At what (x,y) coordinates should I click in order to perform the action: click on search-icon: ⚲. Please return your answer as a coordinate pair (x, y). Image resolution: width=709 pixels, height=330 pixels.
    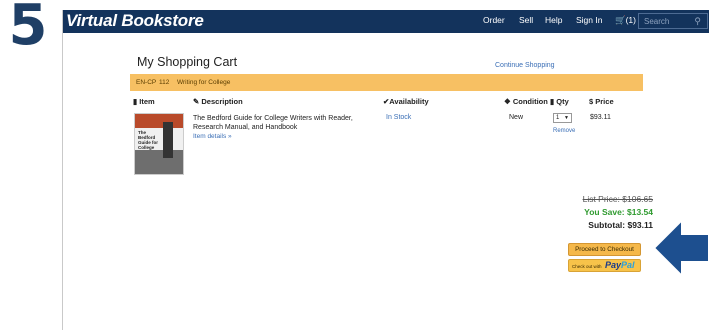
    Looking at the image, I should click on (697, 21).